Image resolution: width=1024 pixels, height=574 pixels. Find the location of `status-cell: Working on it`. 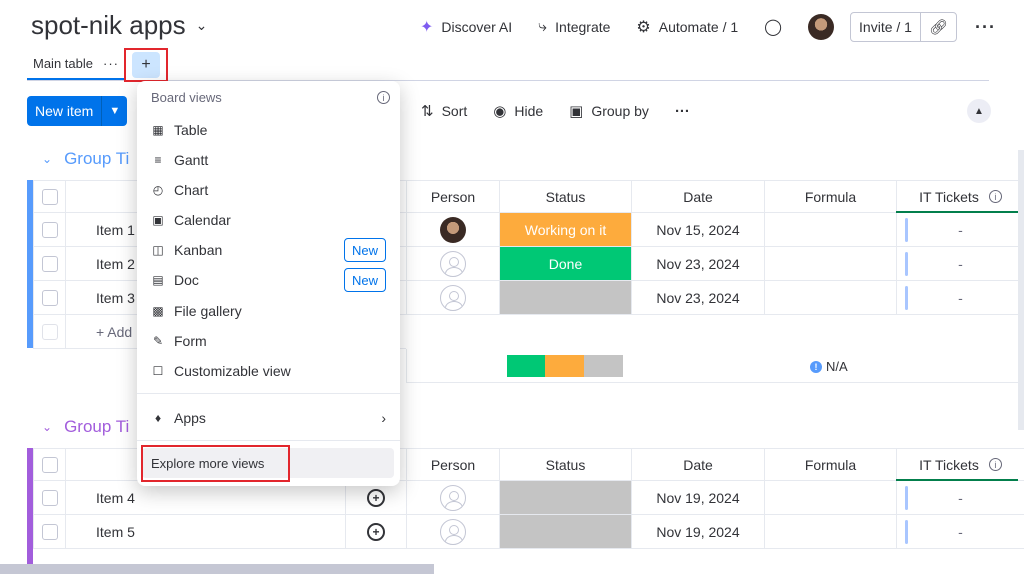

status-cell: Working on it is located at coordinates (565, 230).